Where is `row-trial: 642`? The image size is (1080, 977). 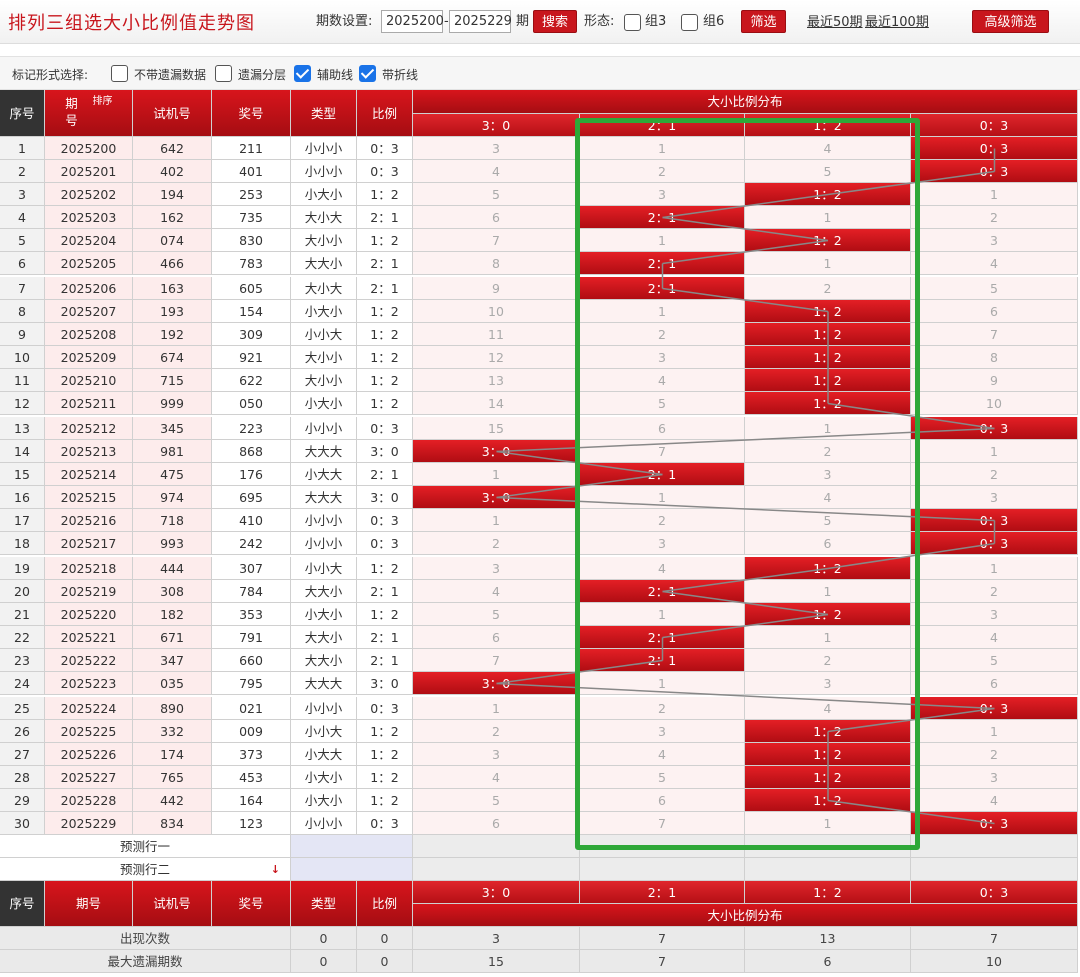 row-trial: 642 is located at coordinates (172, 148).